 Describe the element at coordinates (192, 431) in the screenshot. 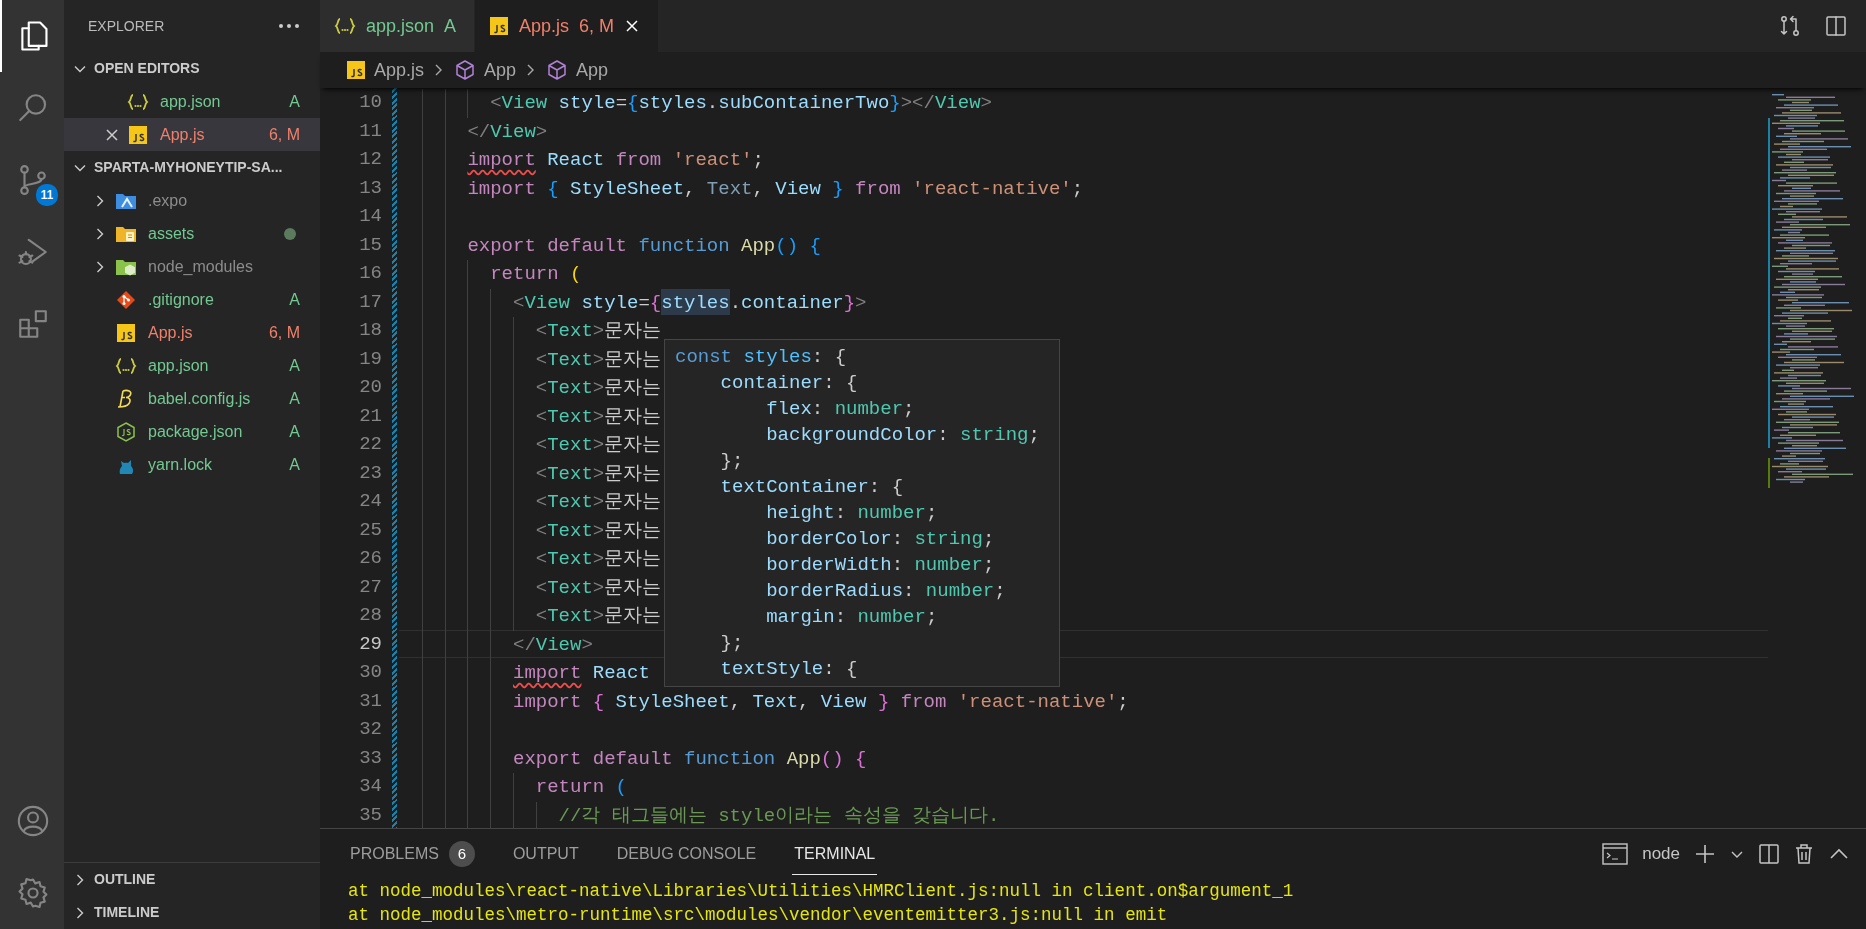

I see `file-item: package.json A` at that location.